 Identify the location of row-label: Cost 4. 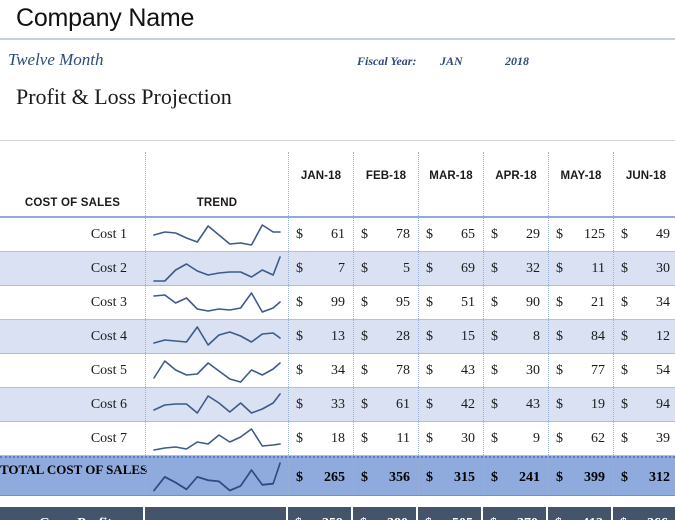
(108, 336).